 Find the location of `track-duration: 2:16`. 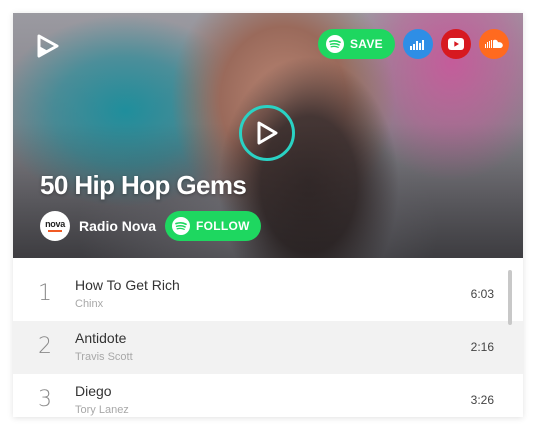

track-duration: 2:16 is located at coordinates (482, 347).